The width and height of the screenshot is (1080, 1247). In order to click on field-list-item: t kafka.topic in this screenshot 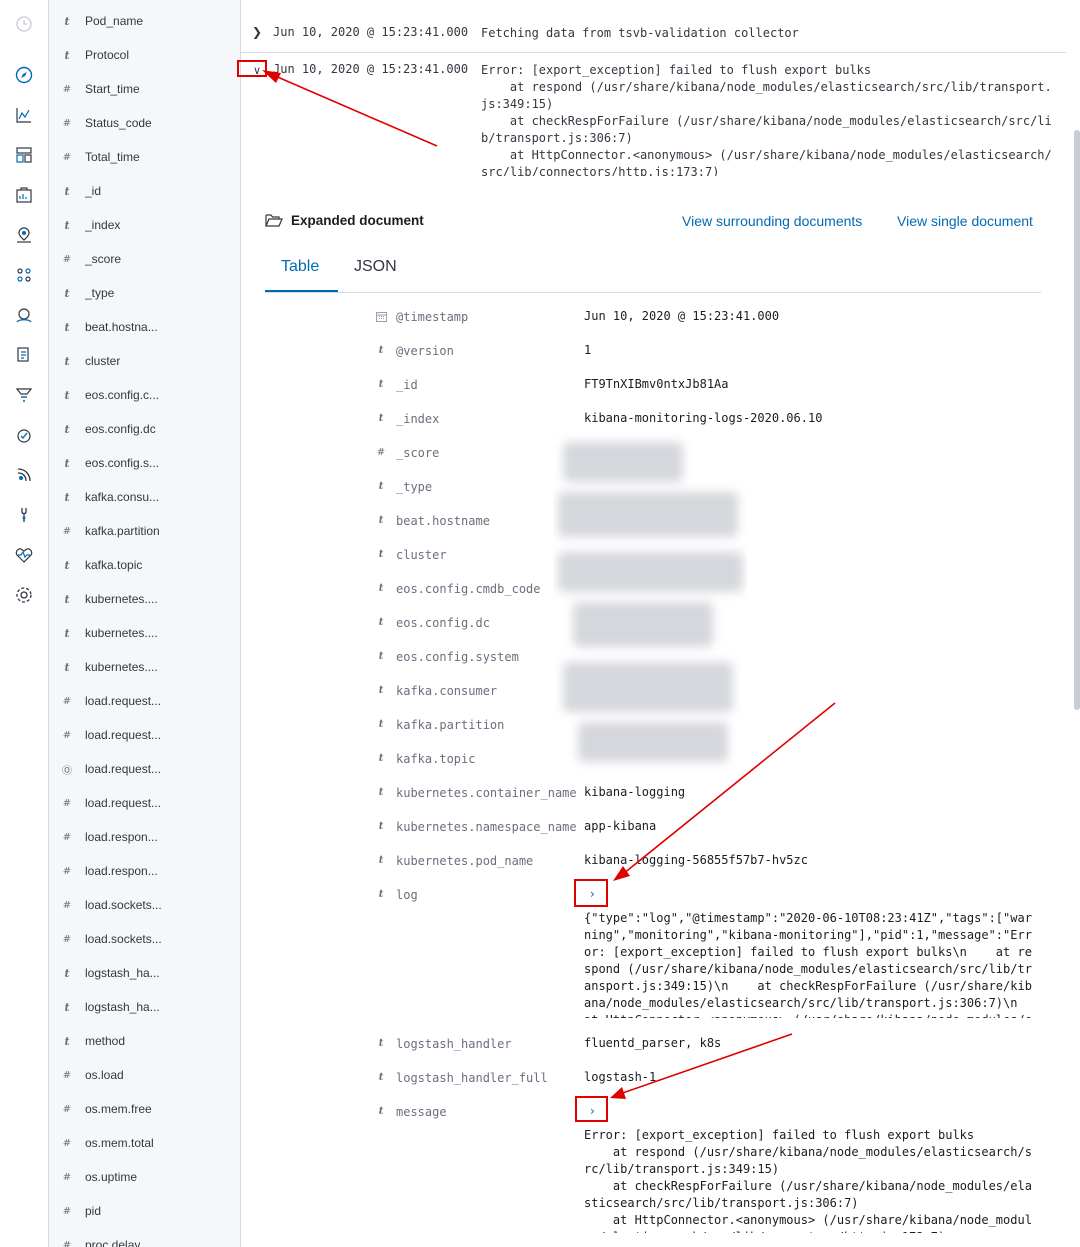, I will do `click(144, 565)`.